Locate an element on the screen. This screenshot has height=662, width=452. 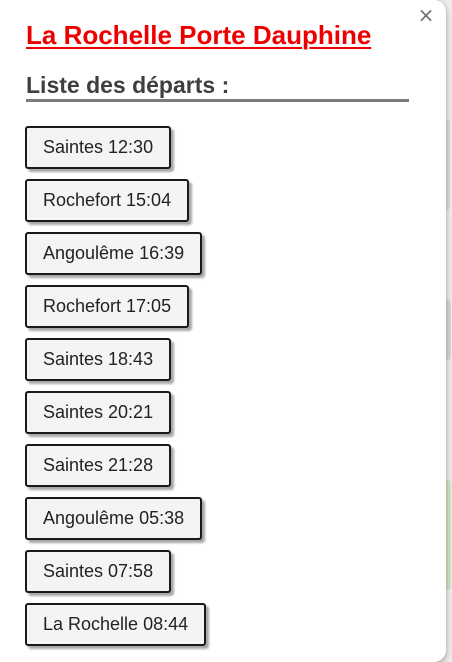
list-item: Saintes 21:28 is located at coordinates (115, 470).